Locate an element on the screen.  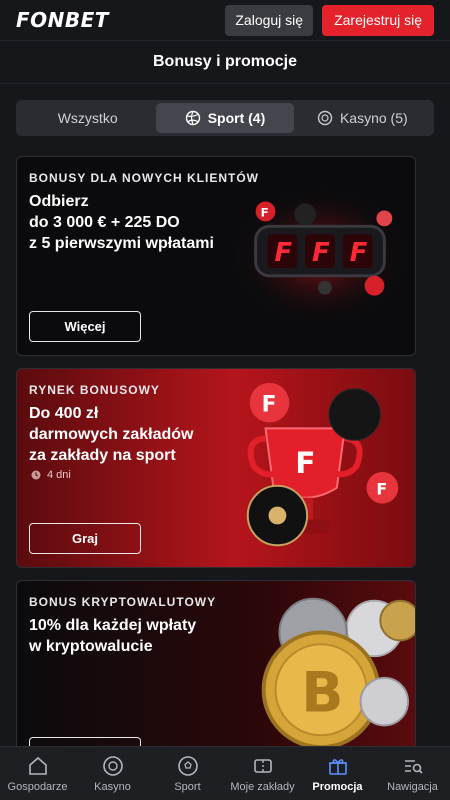
tab-all: Wszystko is located at coordinates (87, 118).